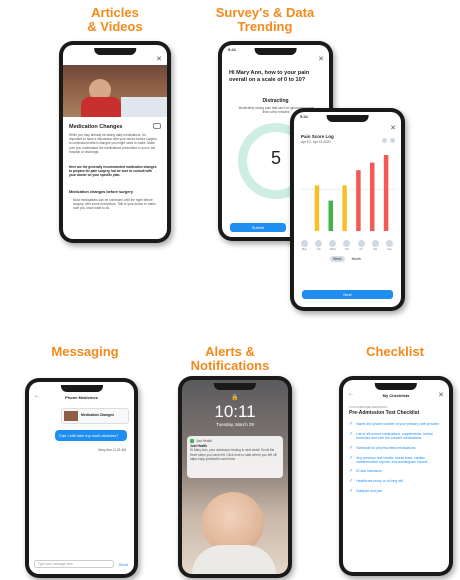  What do you see at coordinates (235, 411) in the screenshot?
I see `lockscreen-time: 10:11` at bounding box center [235, 411].